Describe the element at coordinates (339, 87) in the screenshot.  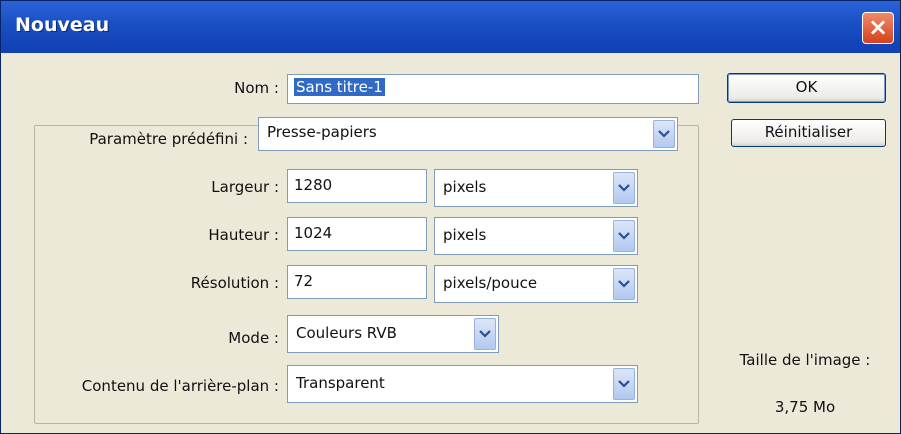
I see `name-value: Sans titre-1` at that location.